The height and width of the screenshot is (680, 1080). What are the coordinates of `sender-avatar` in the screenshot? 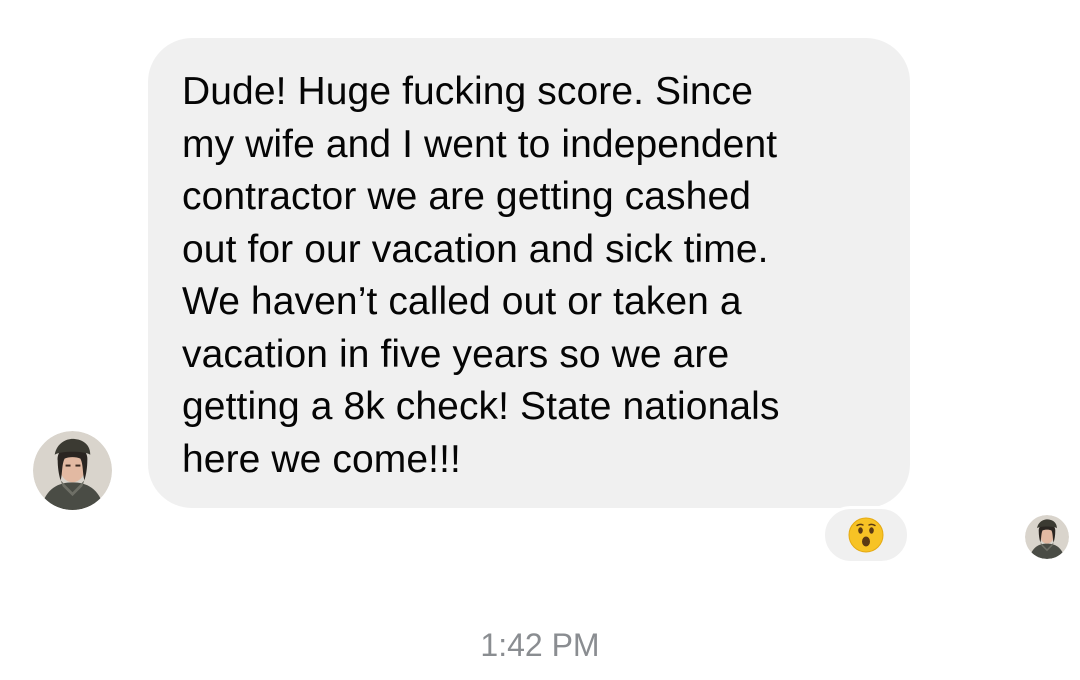 It's located at (72, 470).